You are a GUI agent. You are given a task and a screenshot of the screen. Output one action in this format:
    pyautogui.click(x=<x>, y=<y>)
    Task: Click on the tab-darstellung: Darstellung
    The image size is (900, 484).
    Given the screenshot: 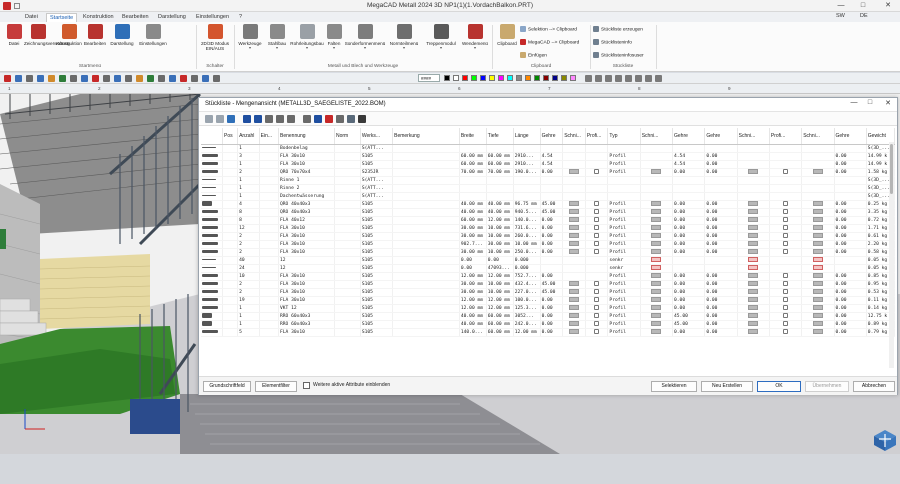 What is the action you would take?
    pyautogui.click(x=172, y=17)
    